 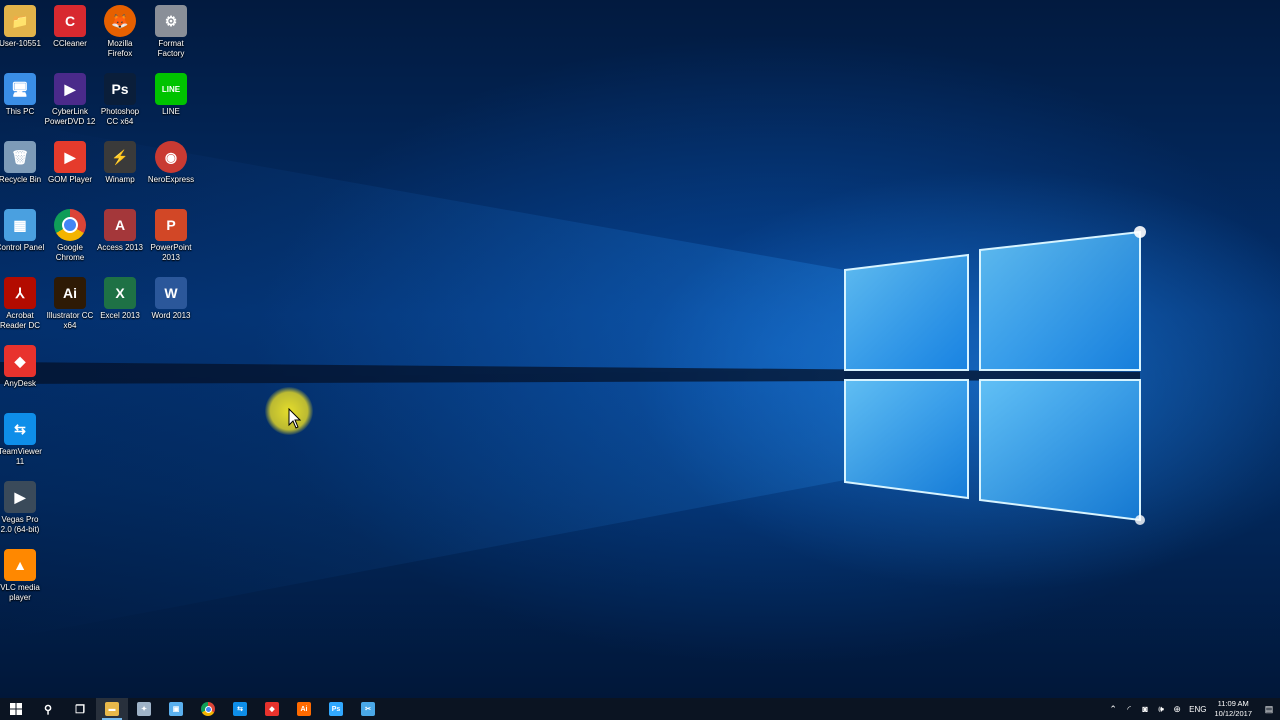 I want to click on start-button, so click(x=16, y=709).